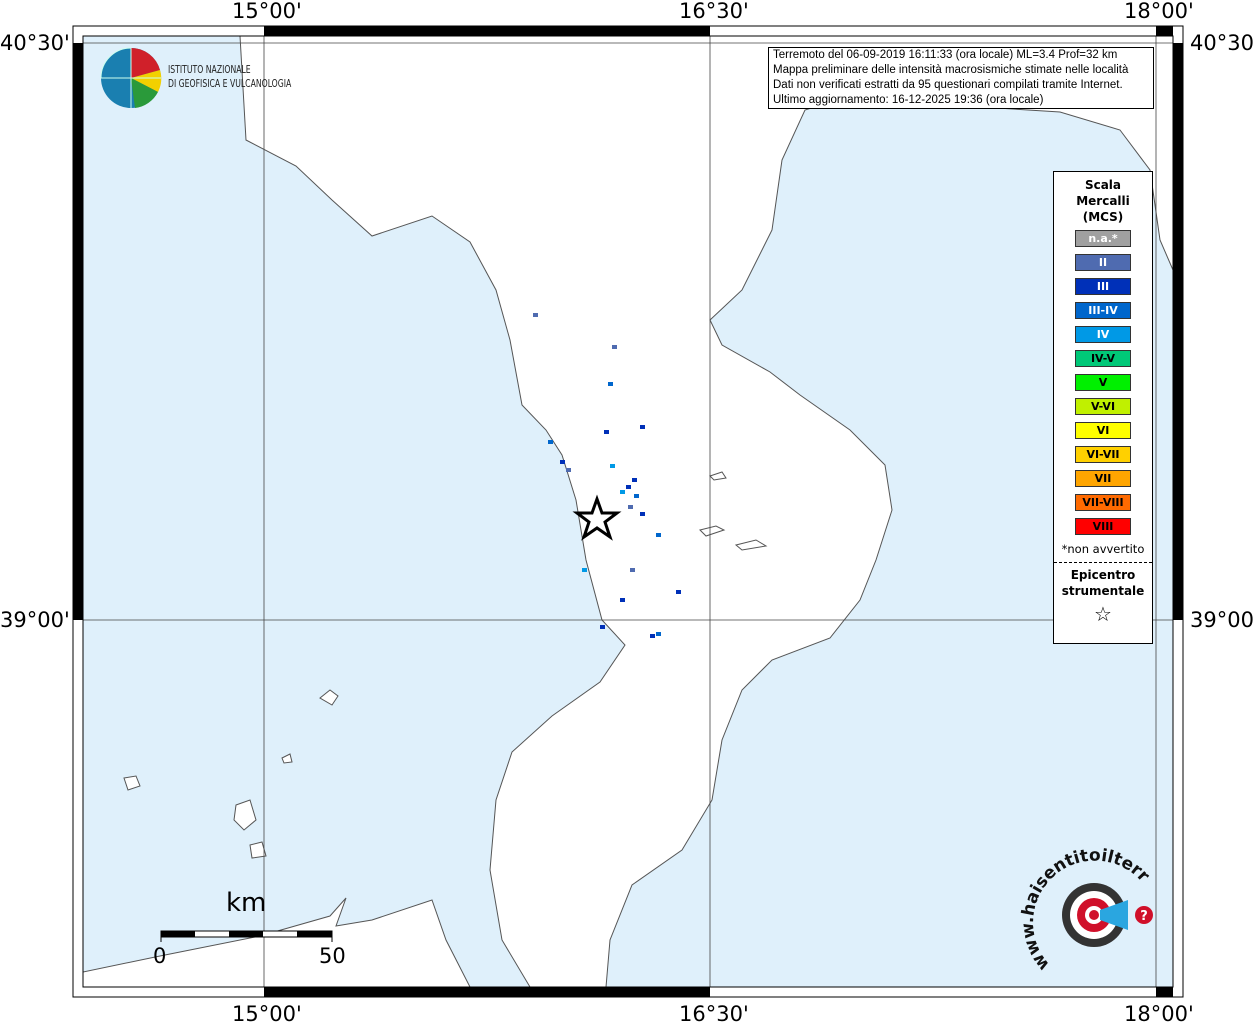 The height and width of the screenshot is (1026, 1255). Describe the element at coordinates (1103, 217) in the screenshot. I see `legend-title-3: (MCS)` at that location.